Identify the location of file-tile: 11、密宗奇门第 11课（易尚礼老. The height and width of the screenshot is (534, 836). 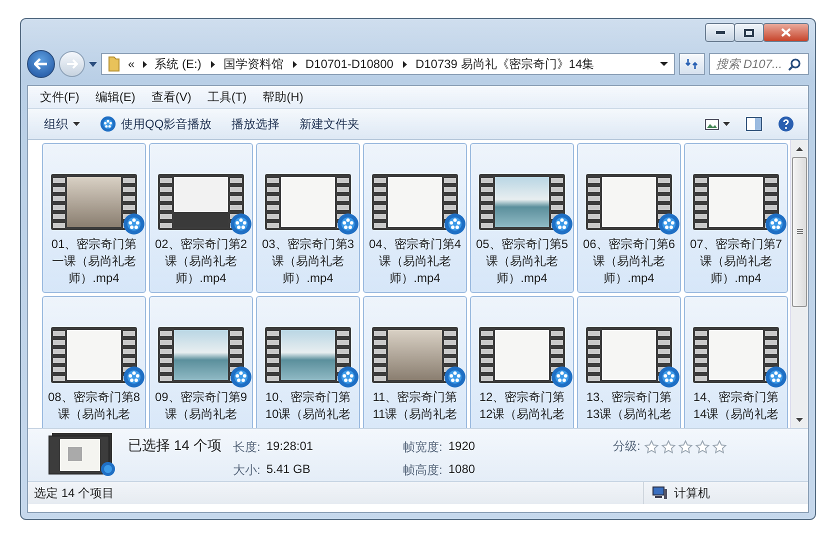
(415, 362).